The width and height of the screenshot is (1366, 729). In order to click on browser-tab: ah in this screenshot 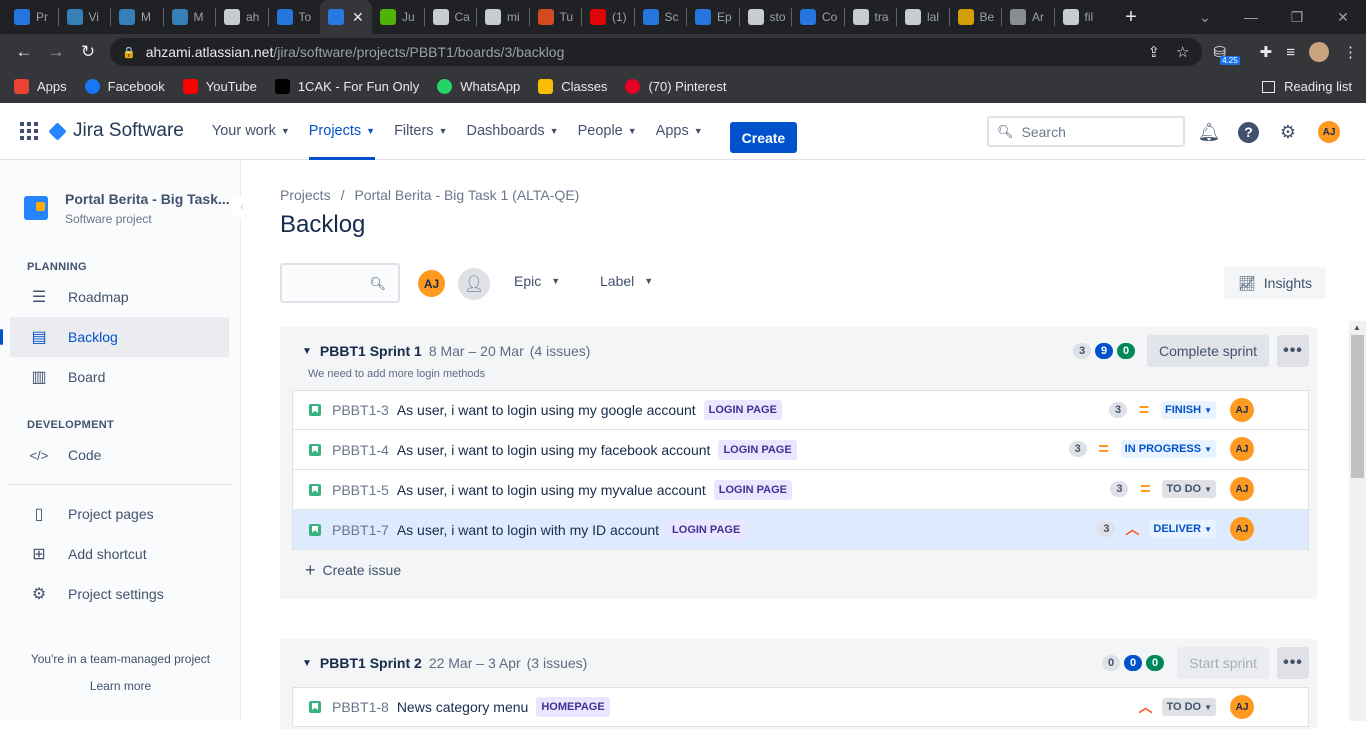, I will do `click(242, 17)`.